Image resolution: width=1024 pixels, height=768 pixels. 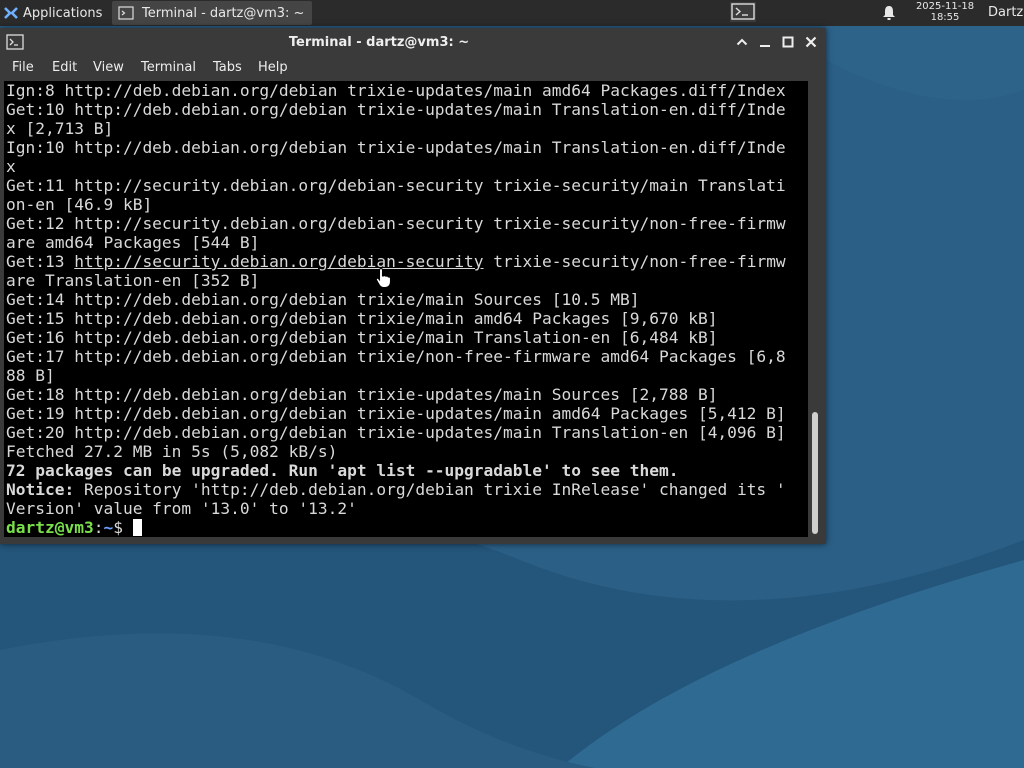 What do you see at coordinates (63, 13) in the screenshot?
I see `applications-label: Applications` at bounding box center [63, 13].